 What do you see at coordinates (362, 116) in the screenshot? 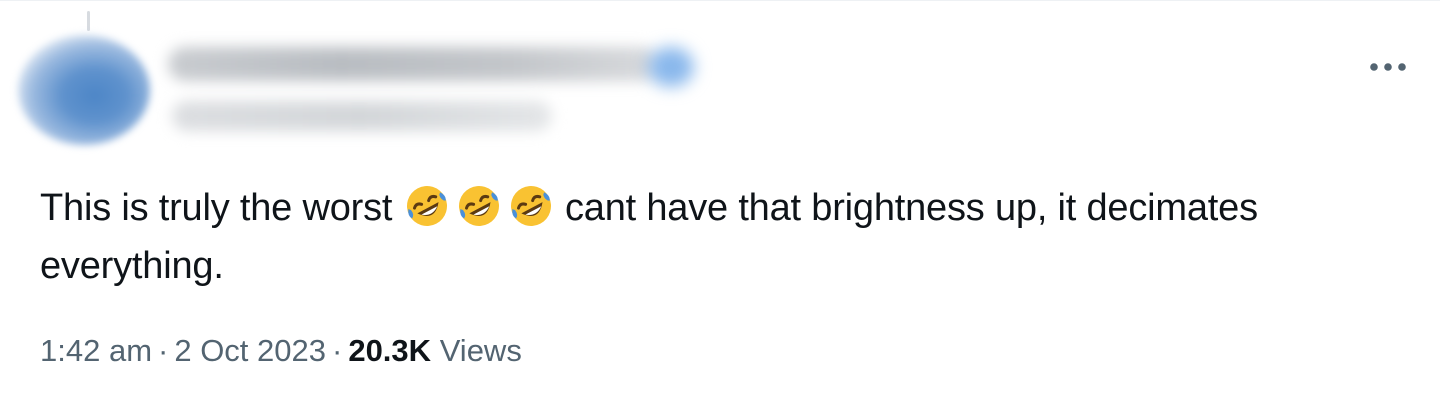
I see `username-handle-redacted` at bounding box center [362, 116].